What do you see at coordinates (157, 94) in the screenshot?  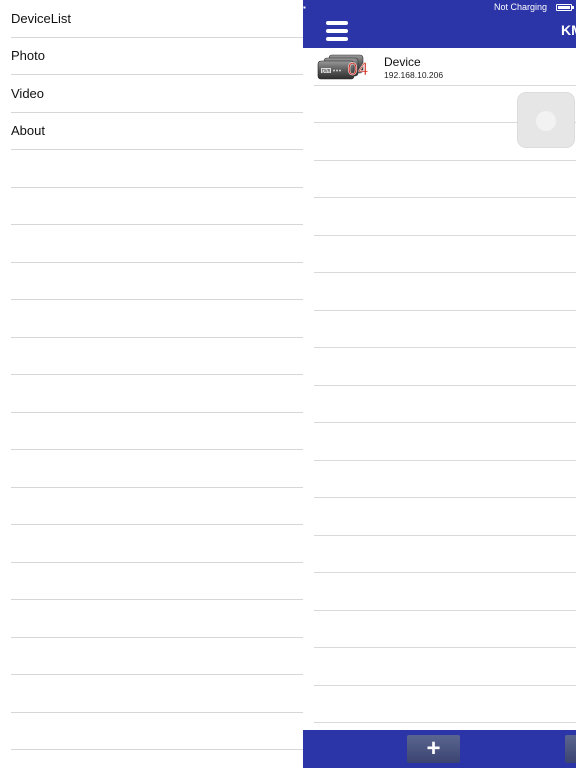 I see `menu-item-video: Video` at bounding box center [157, 94].